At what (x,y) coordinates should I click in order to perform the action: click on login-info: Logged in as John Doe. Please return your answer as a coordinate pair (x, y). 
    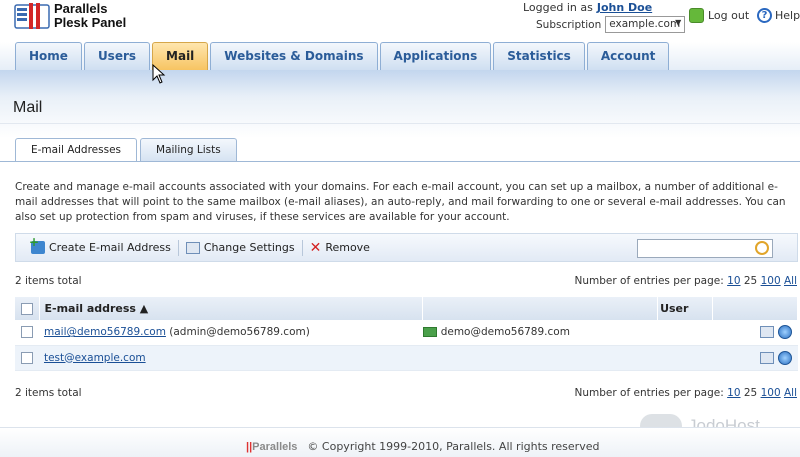
    Looking at the image, I should click on (587, 7).